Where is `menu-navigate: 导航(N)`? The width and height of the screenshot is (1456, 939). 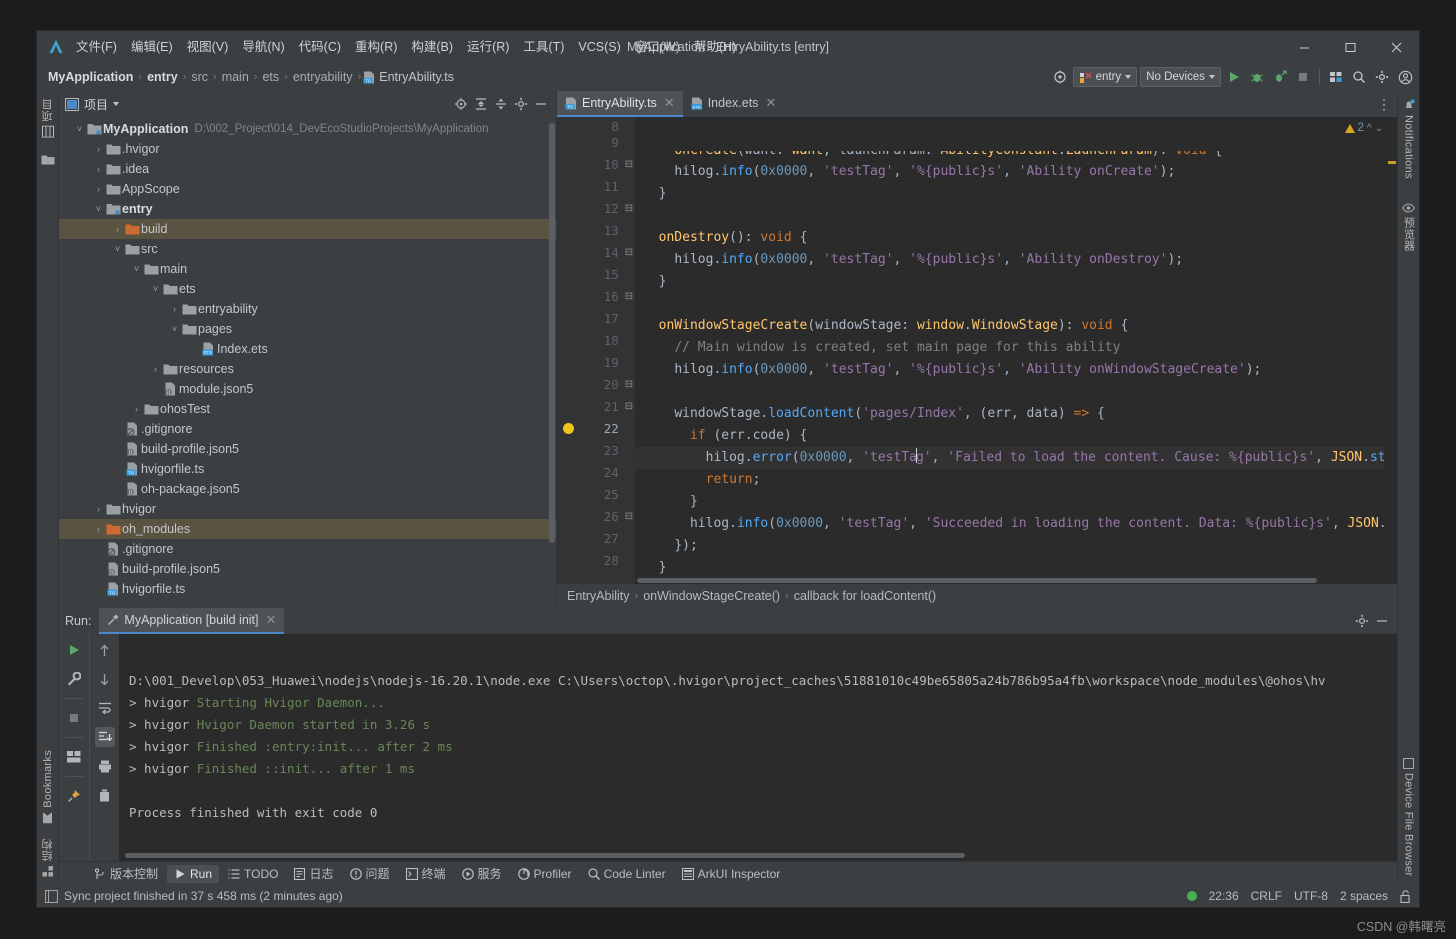
menu-navigate: 导航(N) is located at coordinates (263, 47).